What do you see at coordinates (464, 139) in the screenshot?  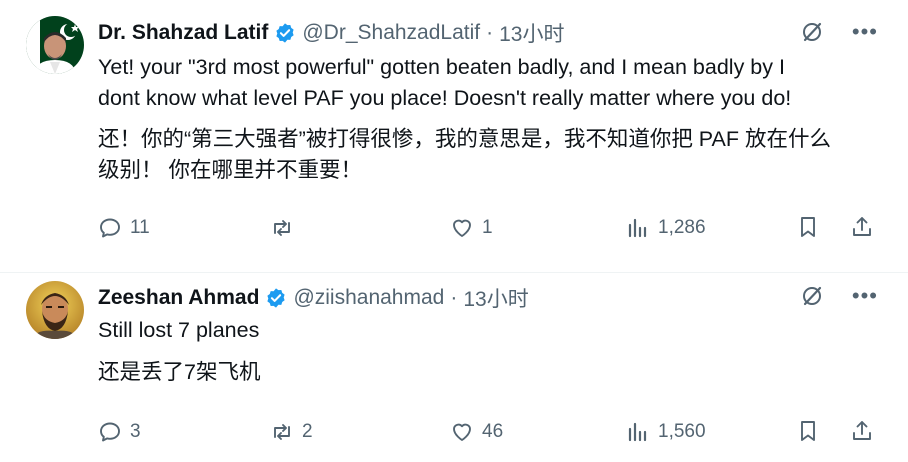 I see `translation-line: 还！你的“第三大强者”被打得很惨，我的意思是，我不知道你把 PAF 放在什么` at bounding box center [464, 139].